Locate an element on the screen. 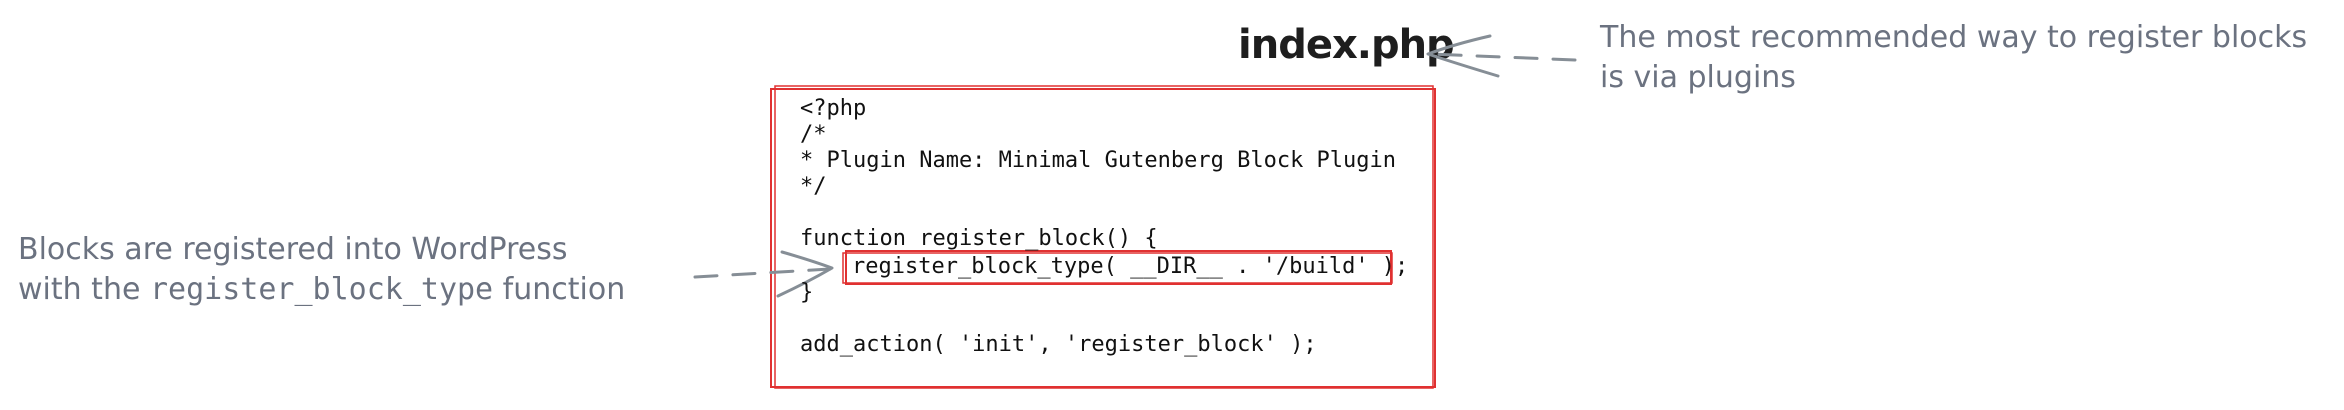 The height and width of the screenshot is (410, 2344). code-line: */ is located at coordinates (813, 186).